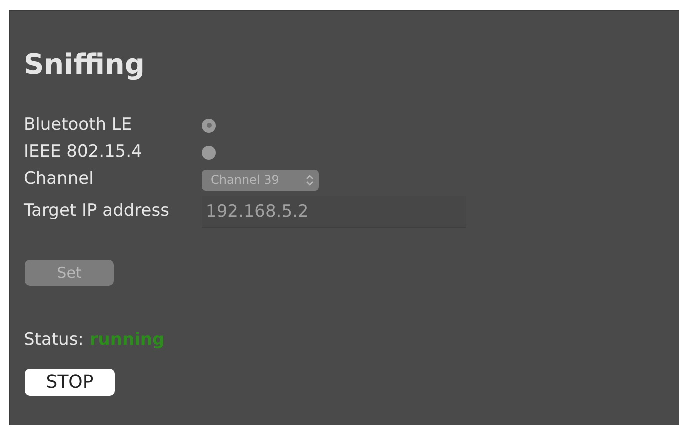 This screenshot has width=679, height=434. What do you see at coordinates (59, 180) in the screenshot?
I see `channel-label: Channel` at bounding box center [59, 180].